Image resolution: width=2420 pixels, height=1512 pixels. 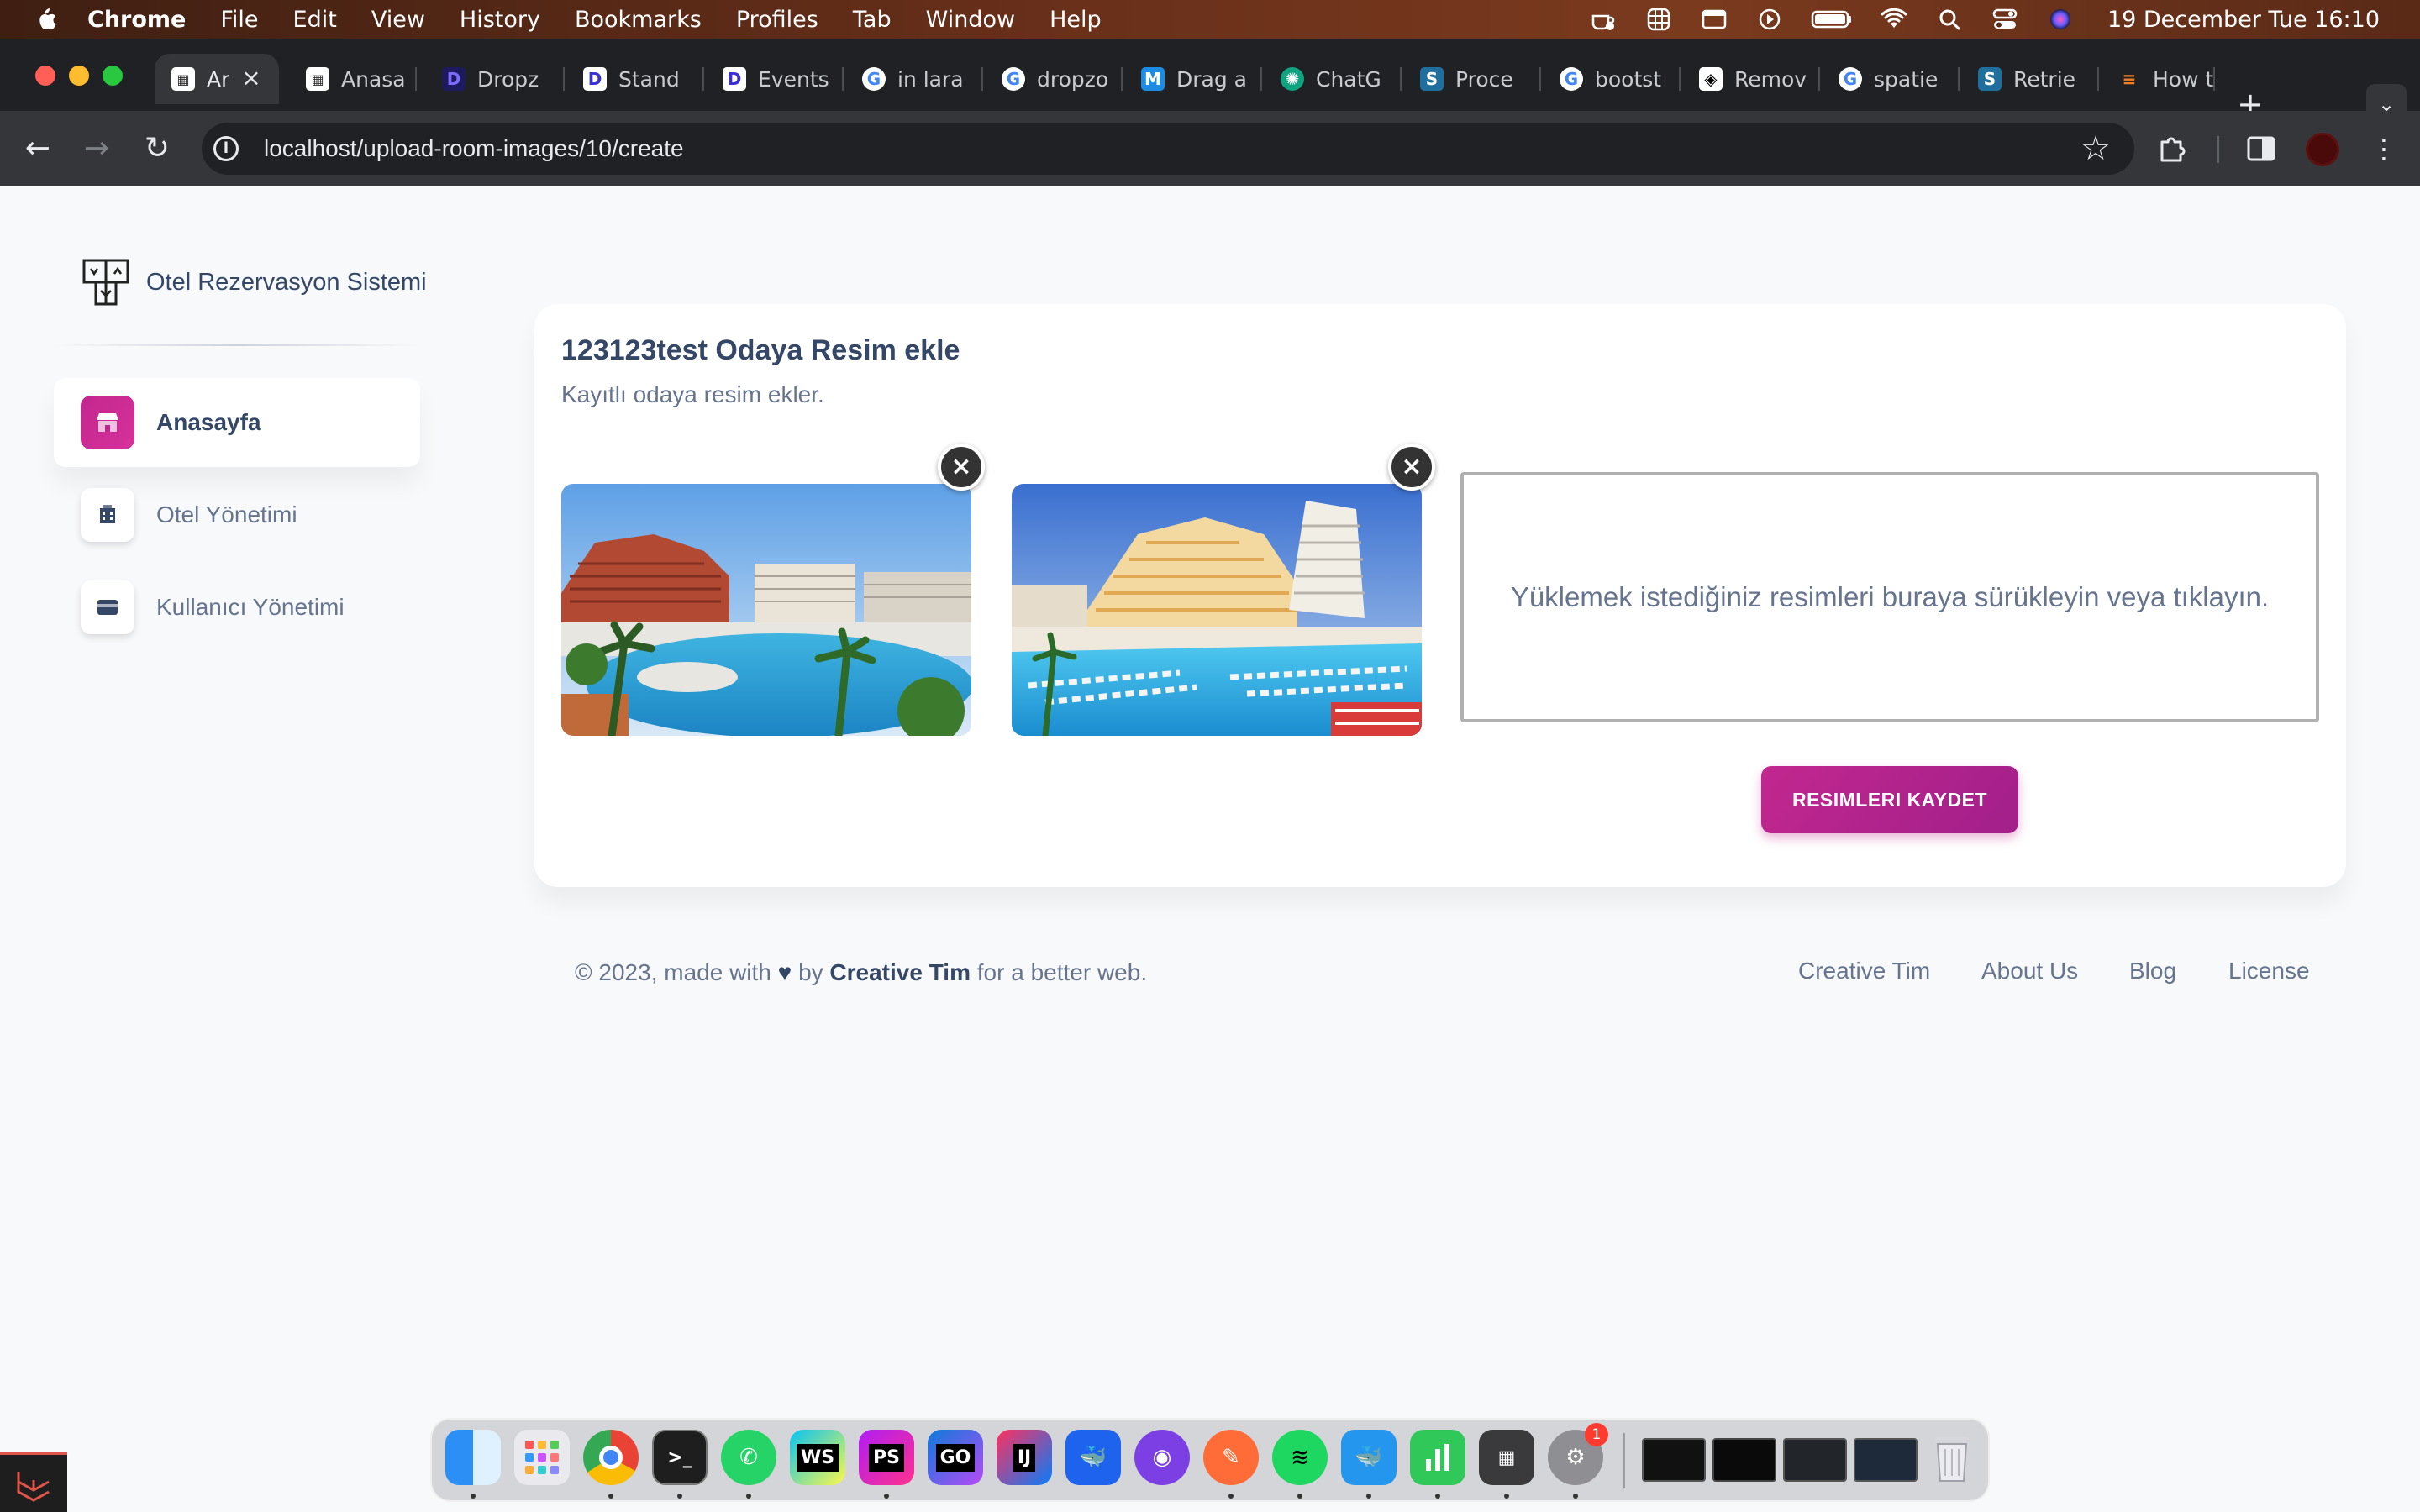 I want to click on menu-edit: Edit, so click(x=315, y=20).